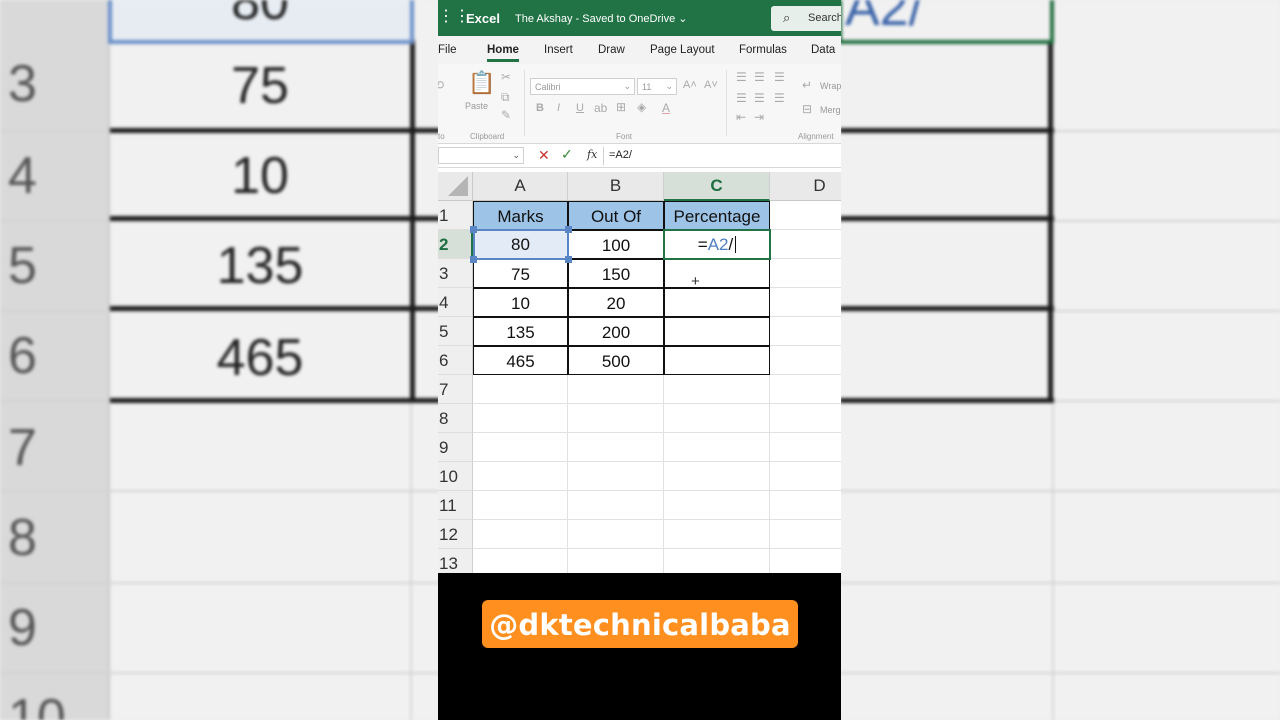 The image size is (1280, 720). What do you see at coordinates (616, 215) in the screenshot?
I see `header-cell-out-of: Out Of` at bounding box center [616, 215].